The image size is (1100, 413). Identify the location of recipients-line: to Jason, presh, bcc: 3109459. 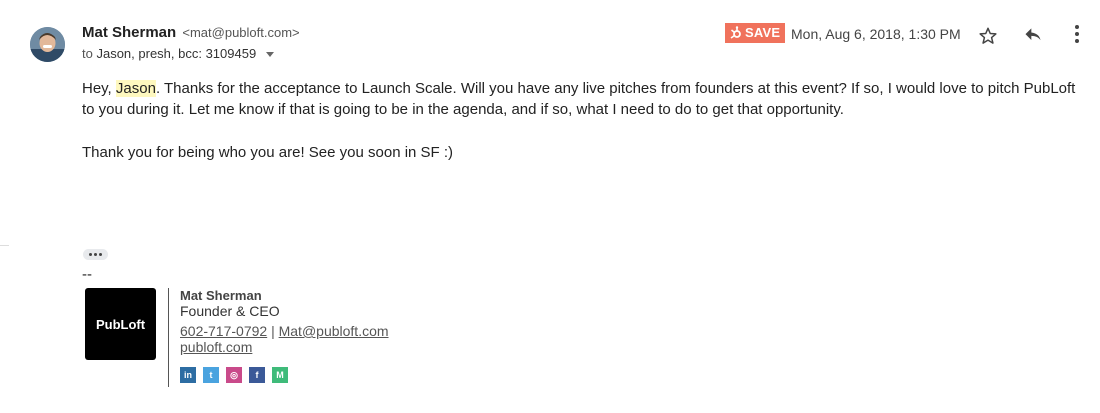
(178, 54).